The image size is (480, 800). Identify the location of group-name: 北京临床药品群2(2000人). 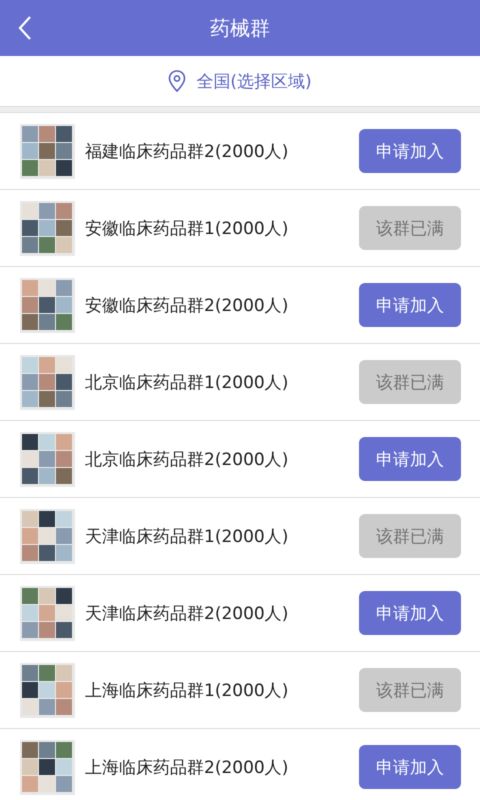
(187, 459).